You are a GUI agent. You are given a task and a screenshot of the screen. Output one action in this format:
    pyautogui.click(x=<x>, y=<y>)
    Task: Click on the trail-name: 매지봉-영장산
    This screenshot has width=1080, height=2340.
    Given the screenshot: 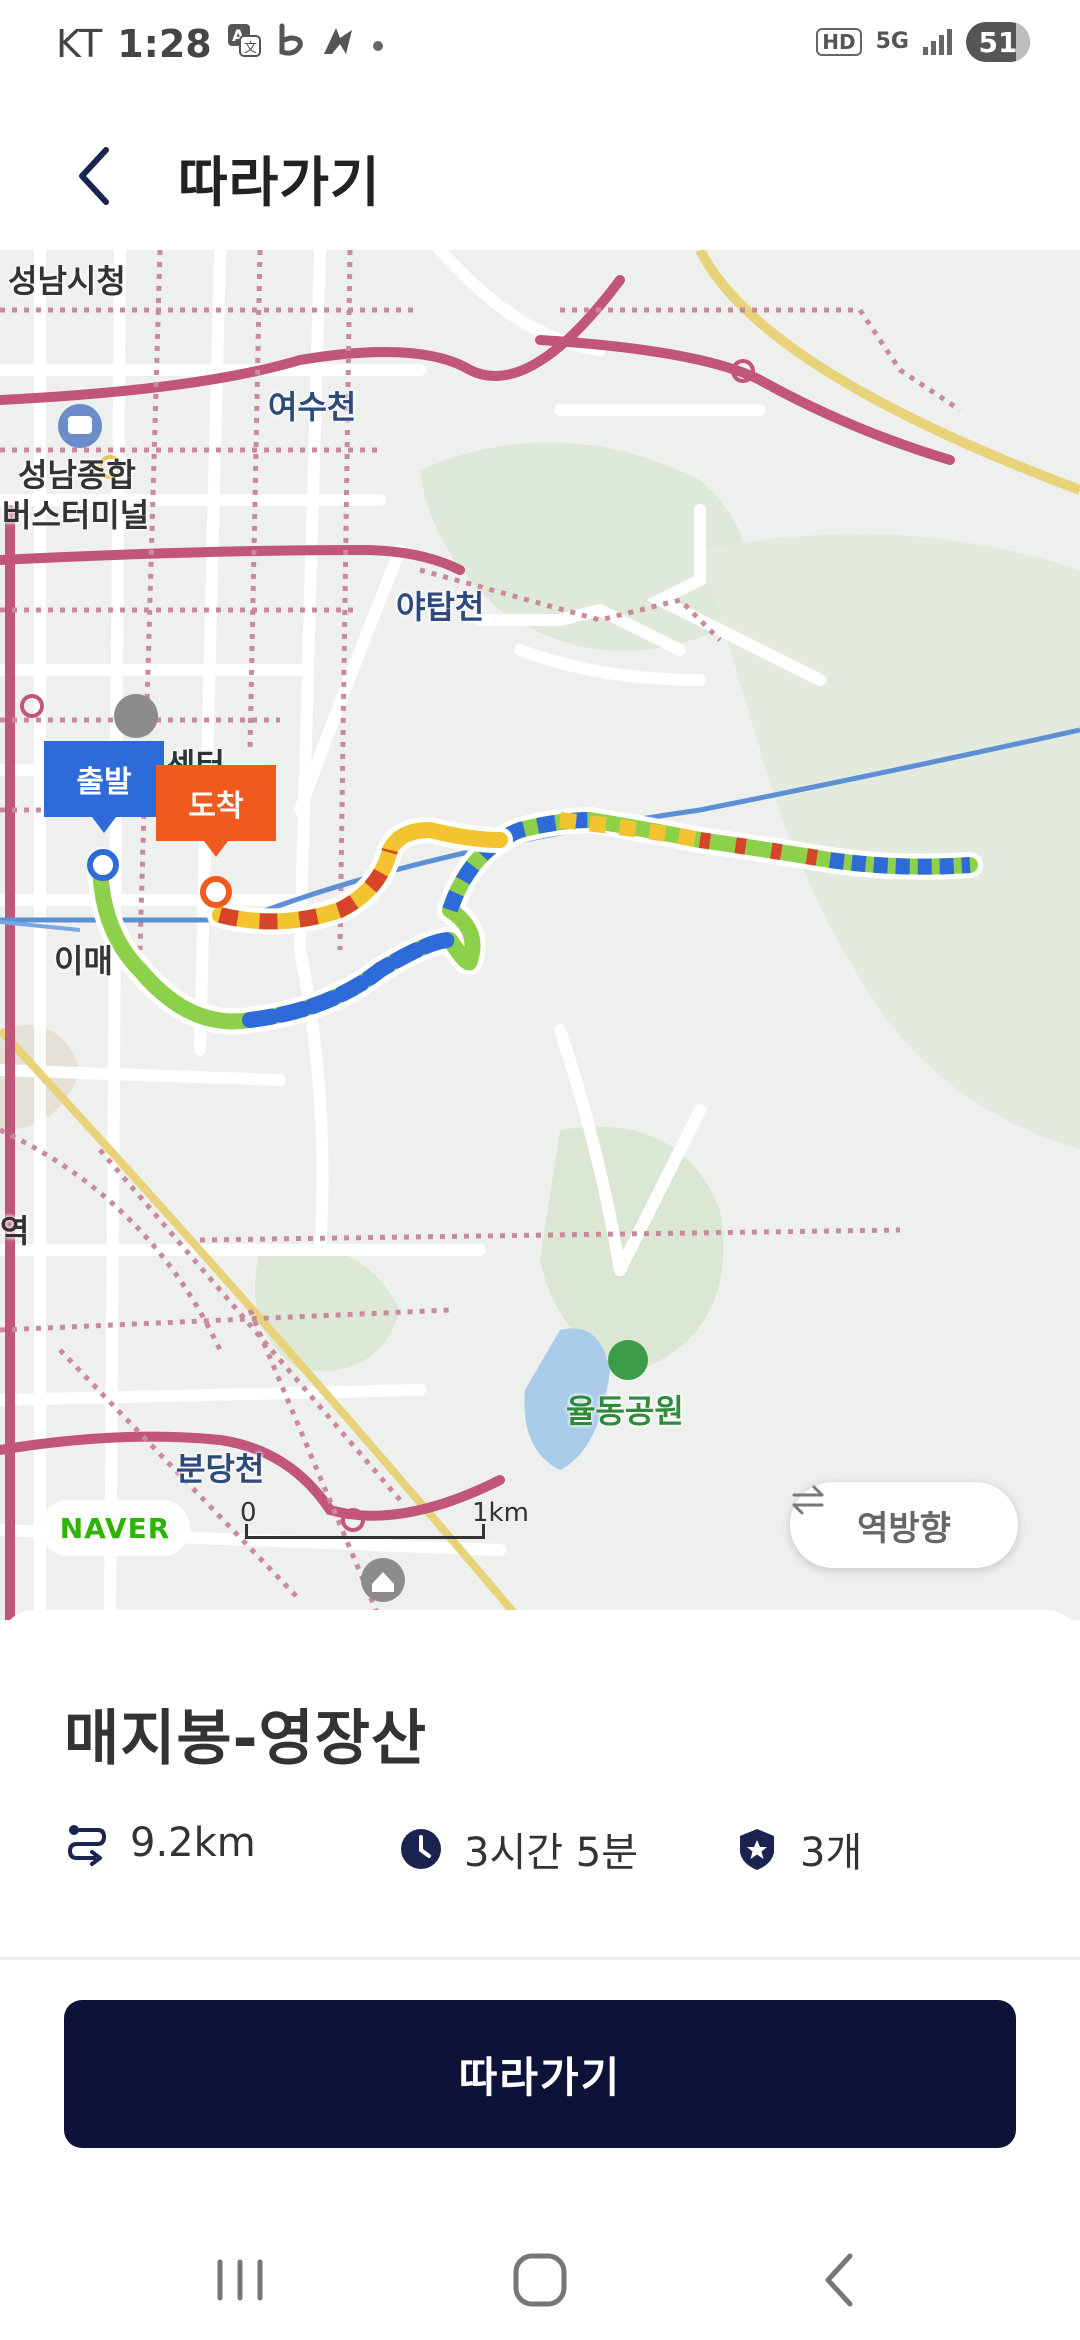 What is the action you would take?
    pyautogui.click(x=246, y=1739)
    